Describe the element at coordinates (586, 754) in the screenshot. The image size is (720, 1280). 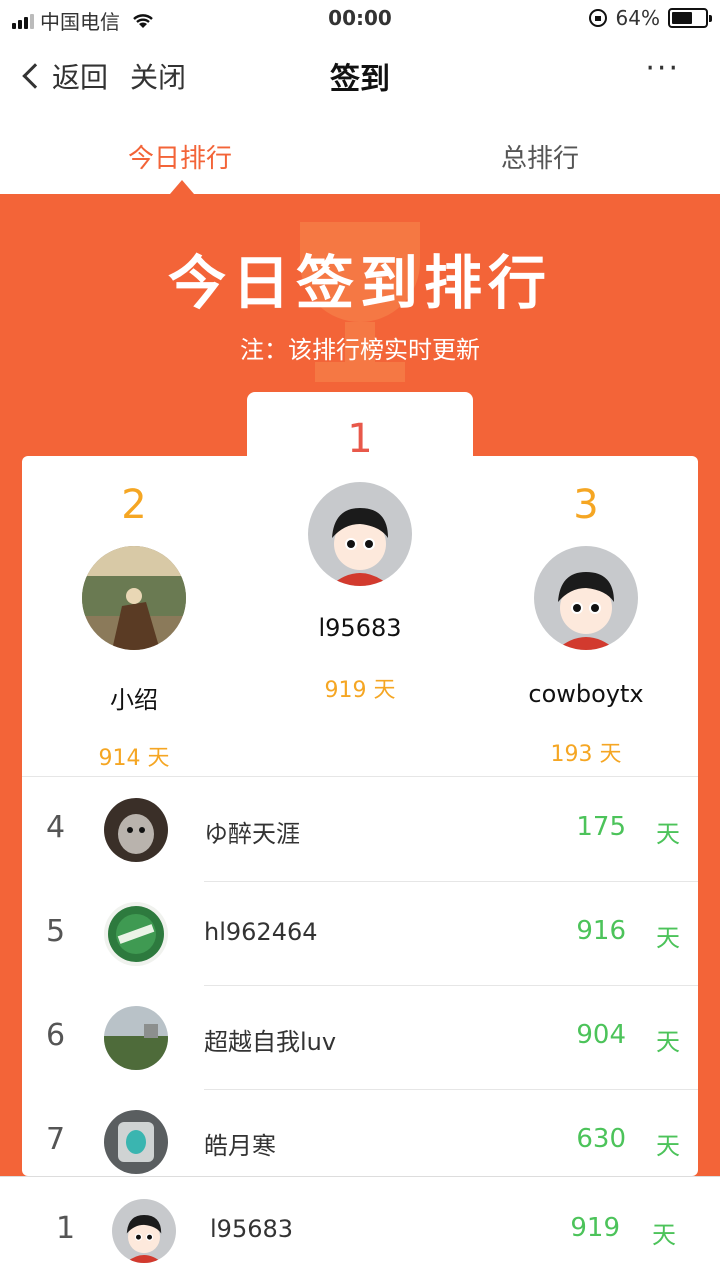
I see `third-days: 193 天` at that location.